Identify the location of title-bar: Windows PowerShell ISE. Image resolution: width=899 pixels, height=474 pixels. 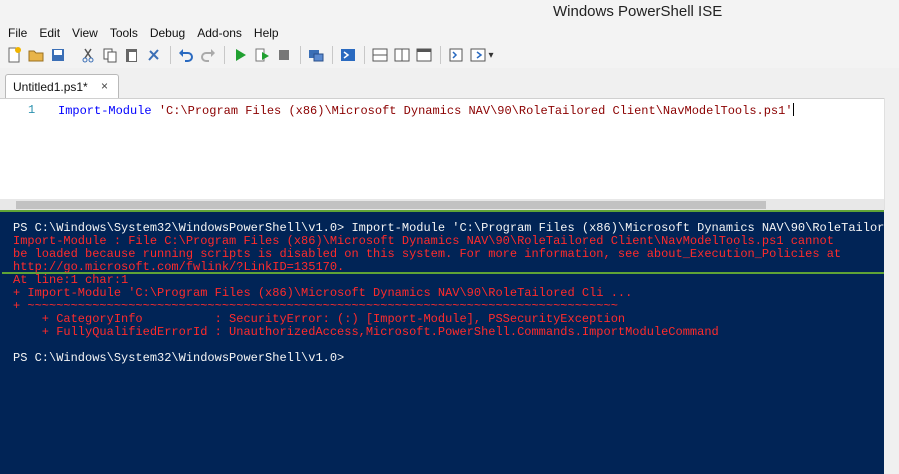
(449, 12).